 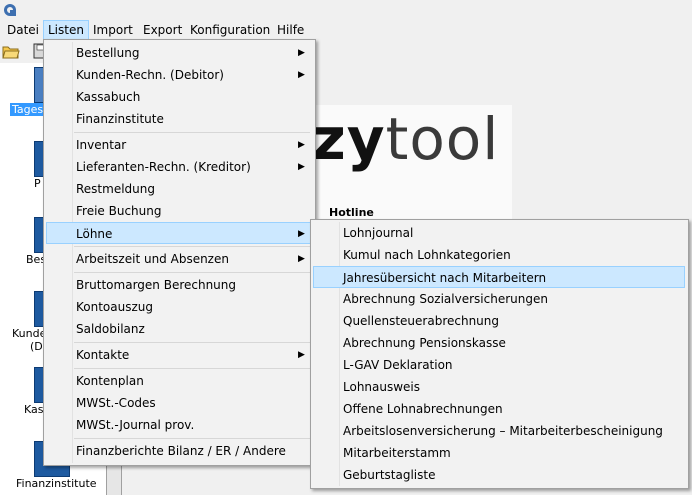 I want to click on app-logo-icon, so click(x=10, y=10).